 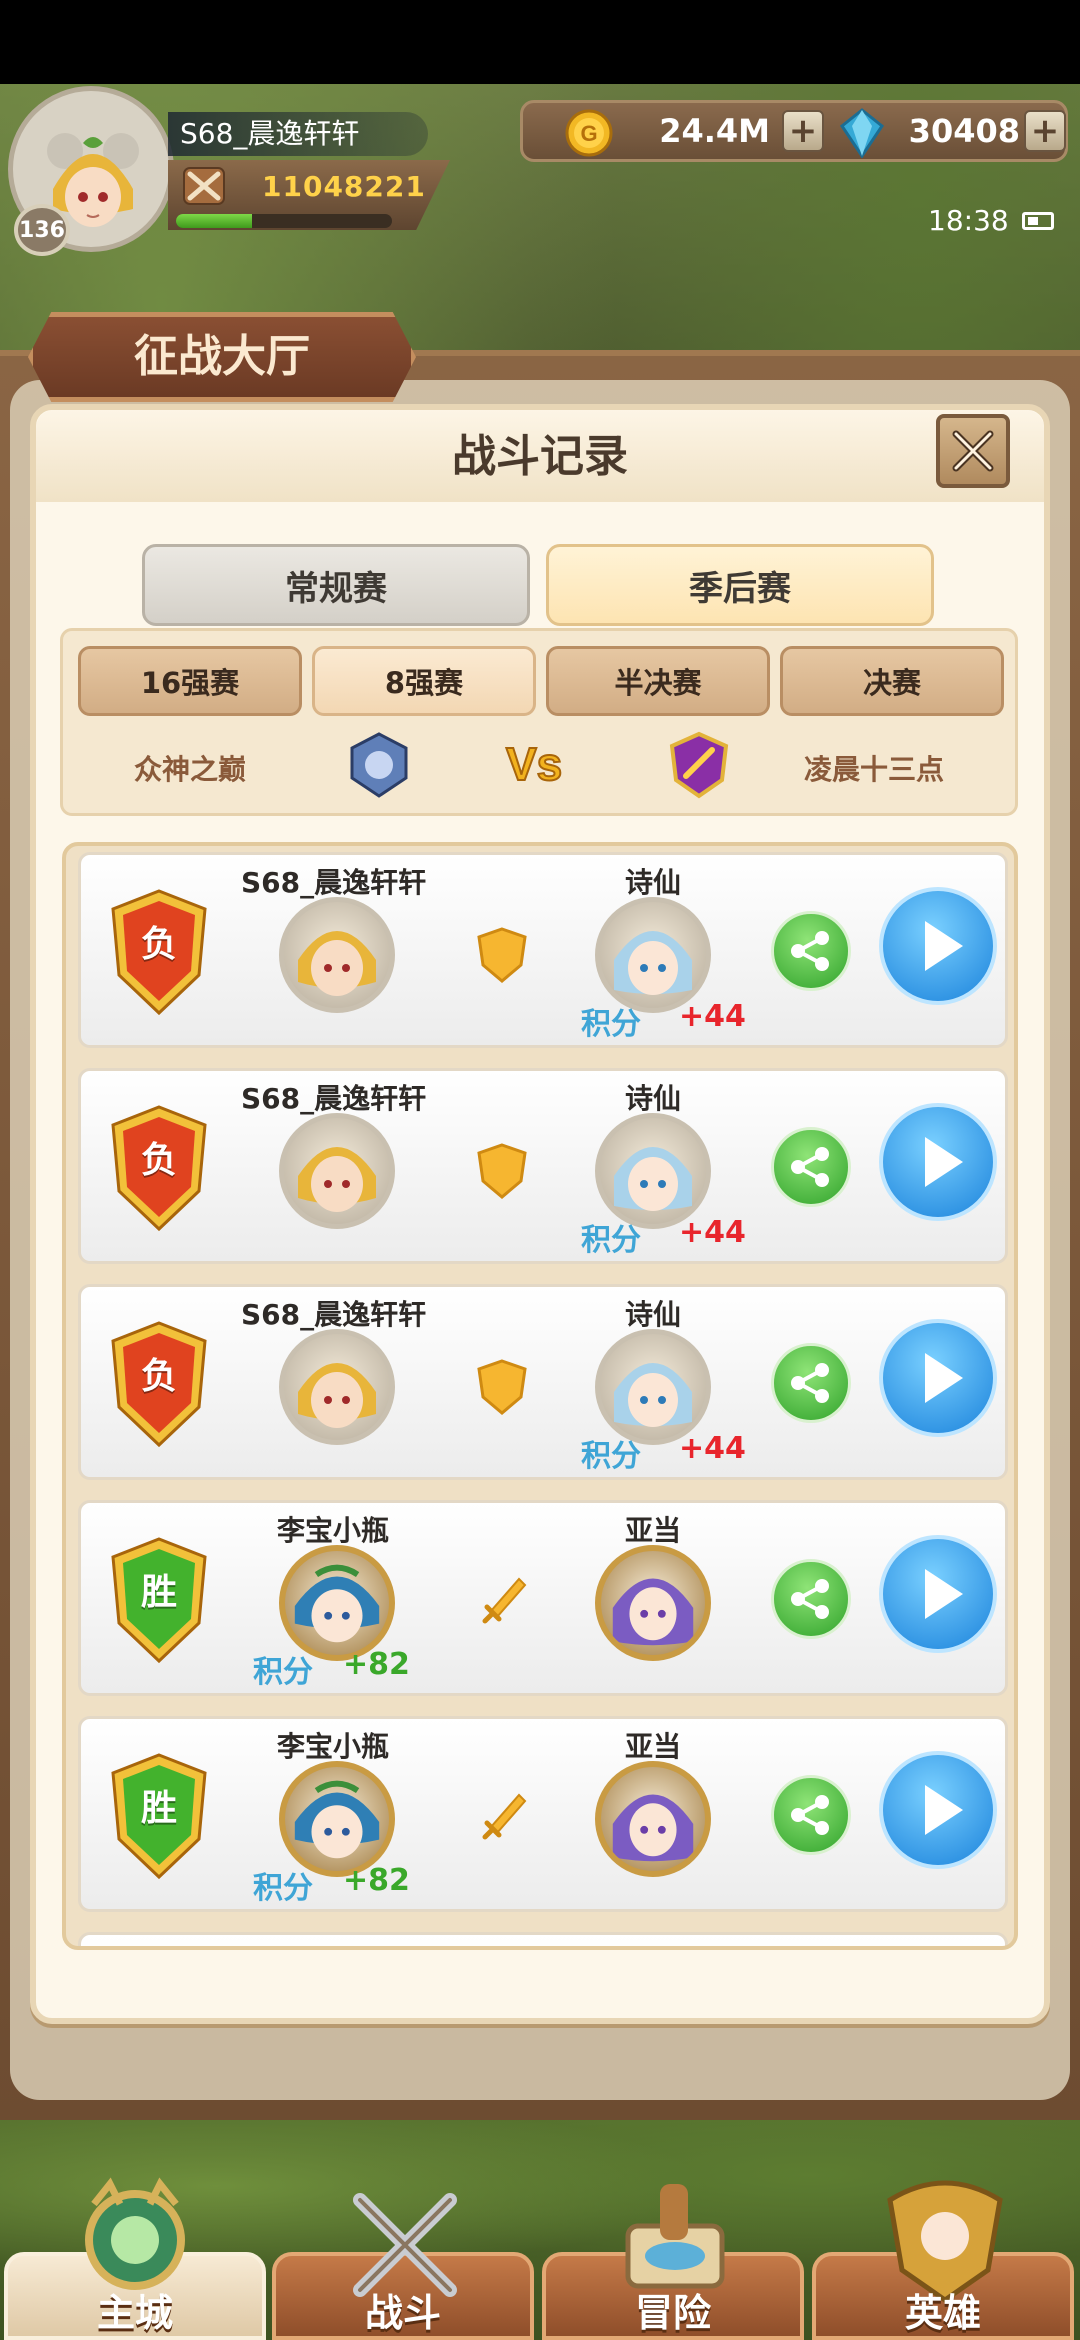 I want to click on svg-text: G, so click(x=588, y=133).